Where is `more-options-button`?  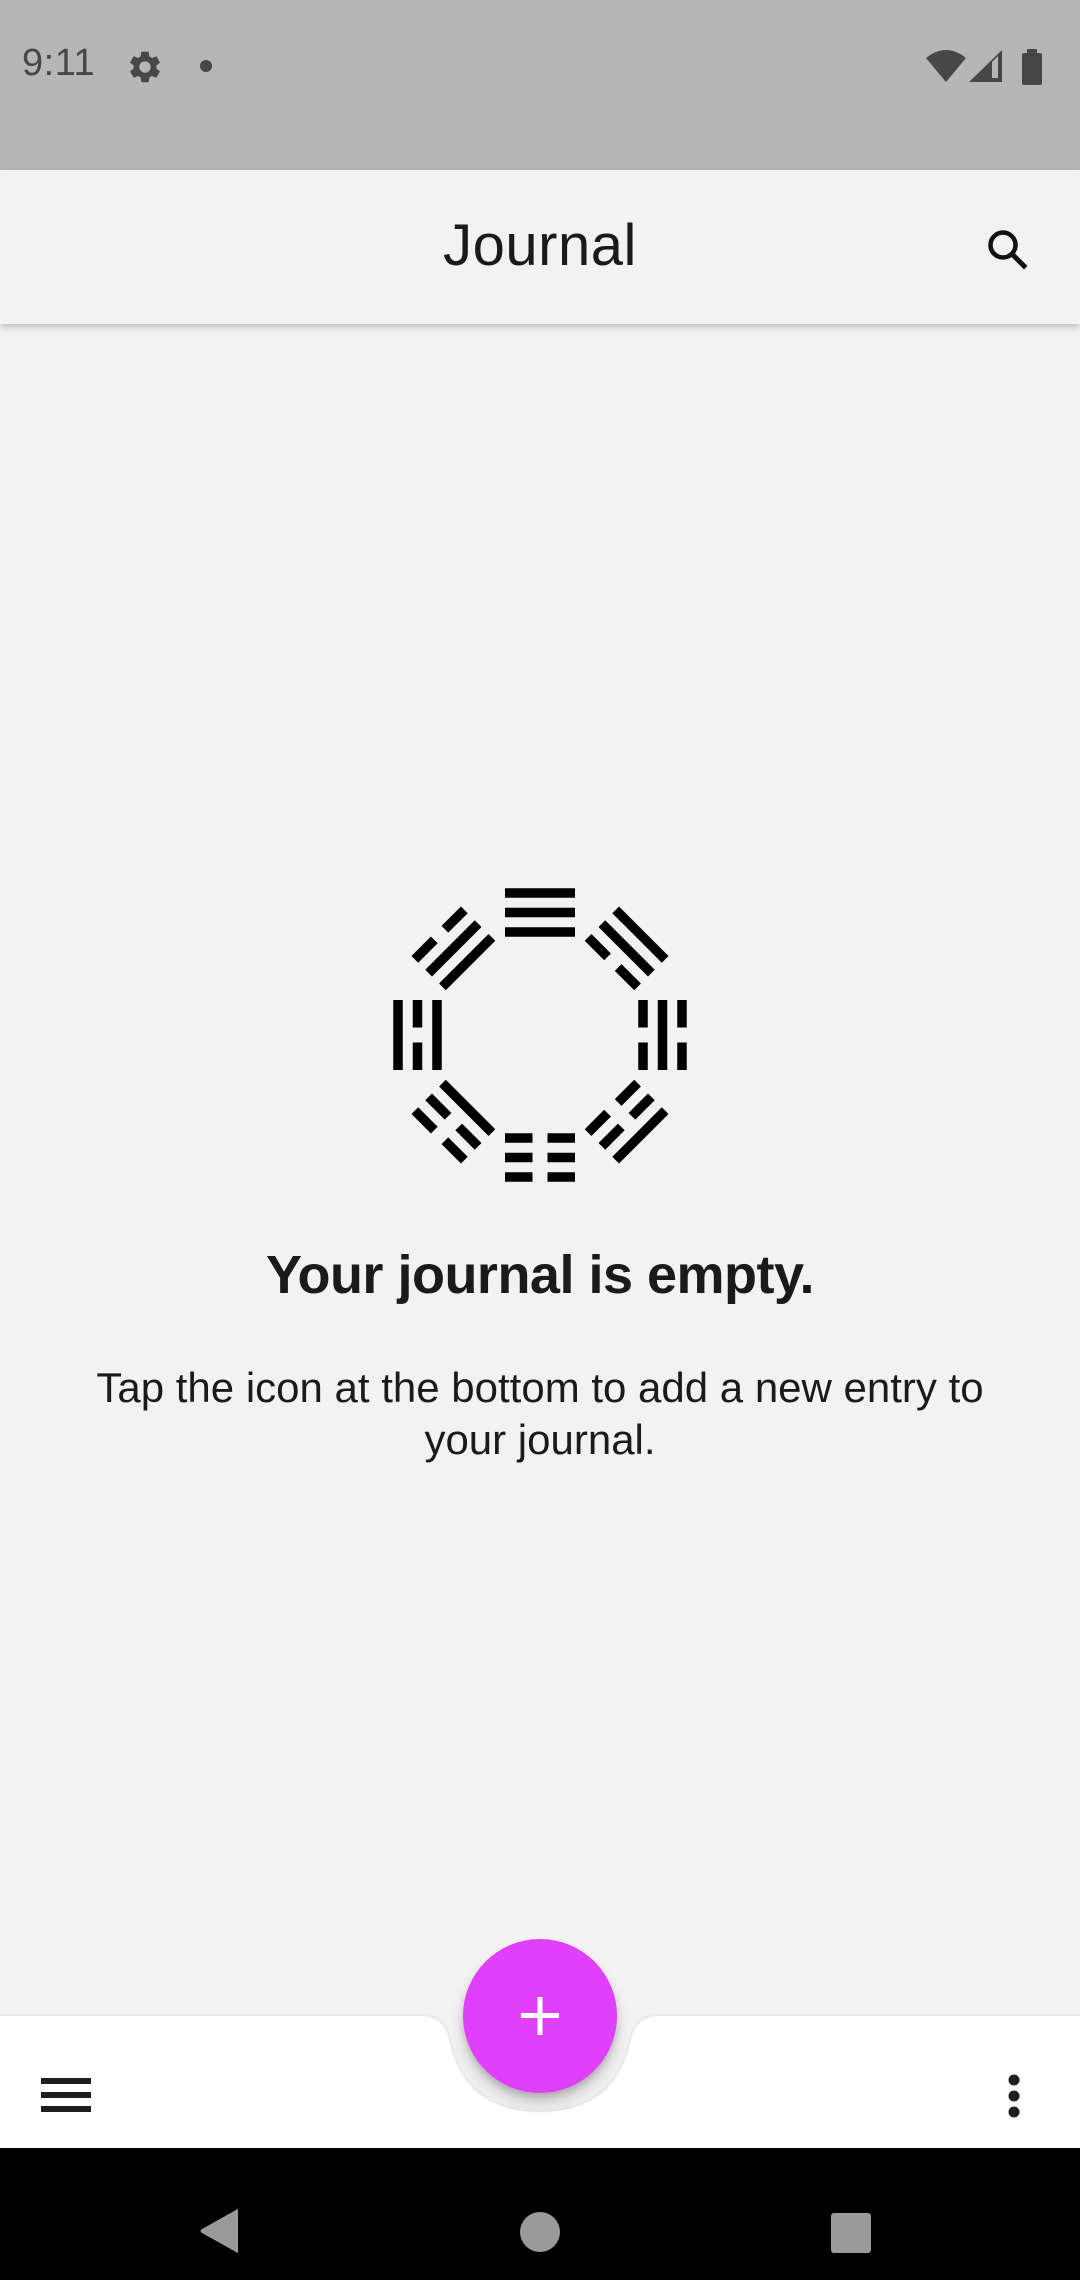 more-options-button is located at coordinates (1012, 2096).